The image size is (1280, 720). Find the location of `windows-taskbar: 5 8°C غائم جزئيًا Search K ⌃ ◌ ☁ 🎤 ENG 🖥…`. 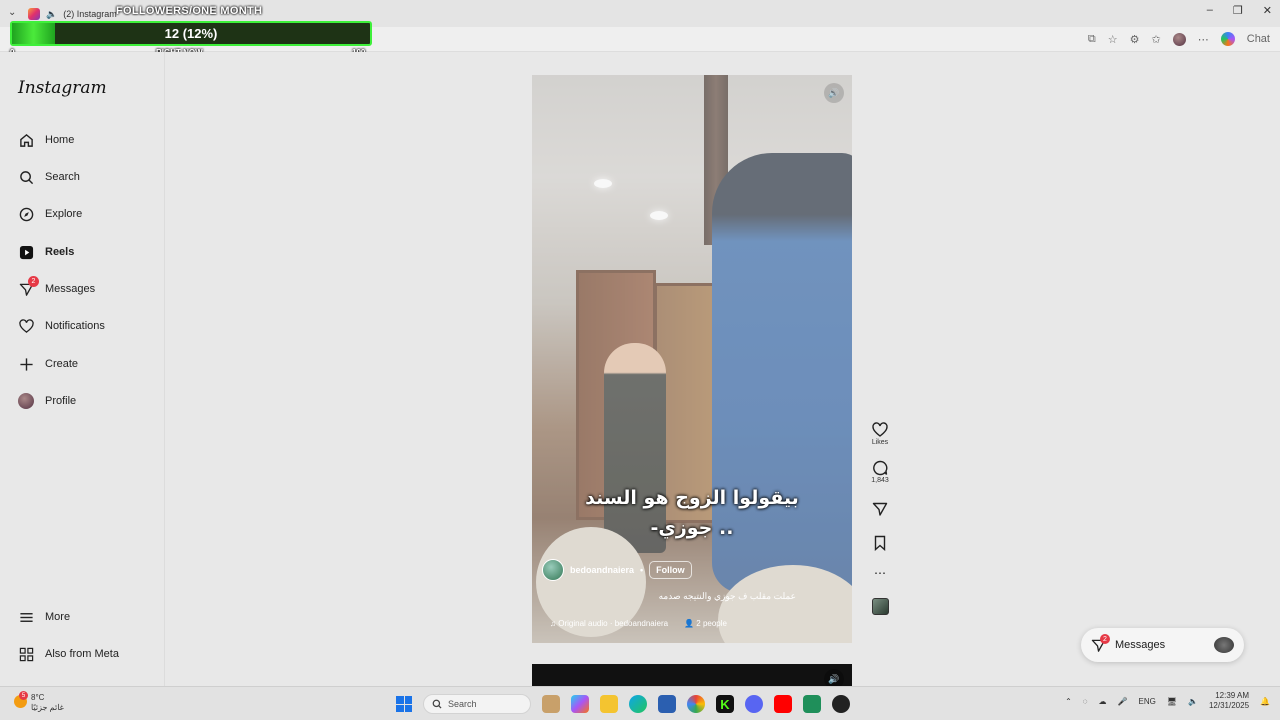

windows-taskbar: 5 8°C غائم جزئيًا Search K ⌃ ◌ ☁ 🎤 ENG 🖥… is located at coordinates (640, 703).